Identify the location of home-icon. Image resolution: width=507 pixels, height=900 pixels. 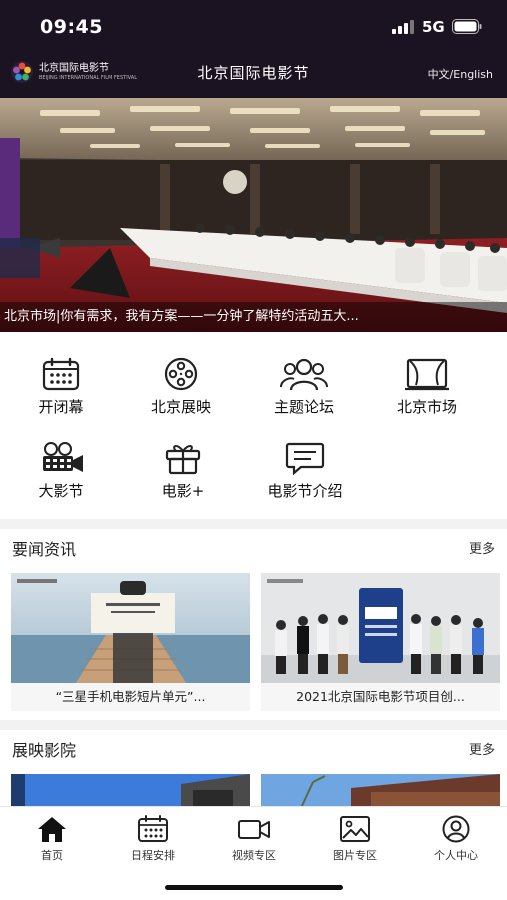
(52, 829).